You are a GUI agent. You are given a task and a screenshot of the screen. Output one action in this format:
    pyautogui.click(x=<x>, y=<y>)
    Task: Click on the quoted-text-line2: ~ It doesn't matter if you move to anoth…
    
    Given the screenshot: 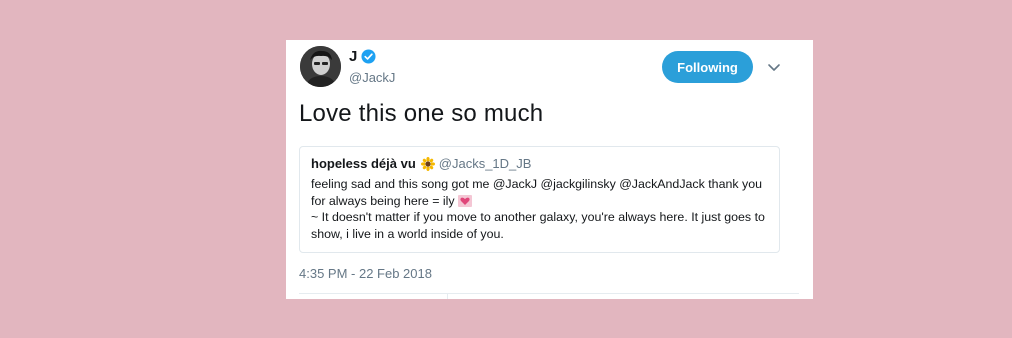 What is the action you would take?
    pyautogui.click(x=538, y=225)
    